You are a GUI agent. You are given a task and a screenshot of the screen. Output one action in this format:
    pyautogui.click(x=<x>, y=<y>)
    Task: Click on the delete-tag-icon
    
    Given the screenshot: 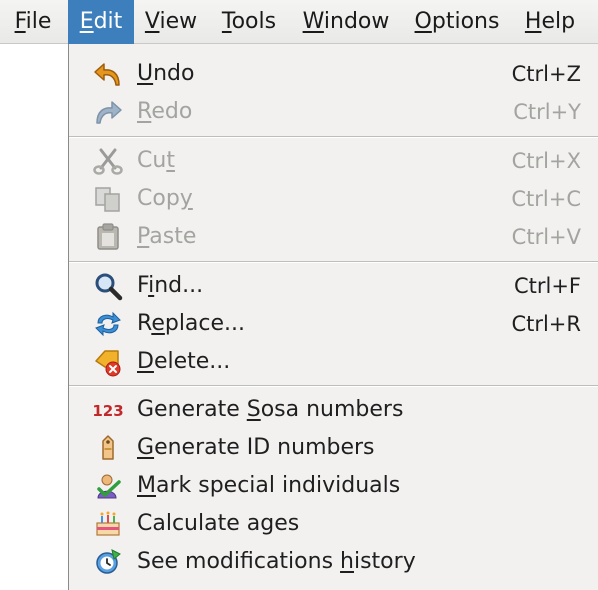 What is the action you would take?
    pyautogui.click(x=108, y=363)
    